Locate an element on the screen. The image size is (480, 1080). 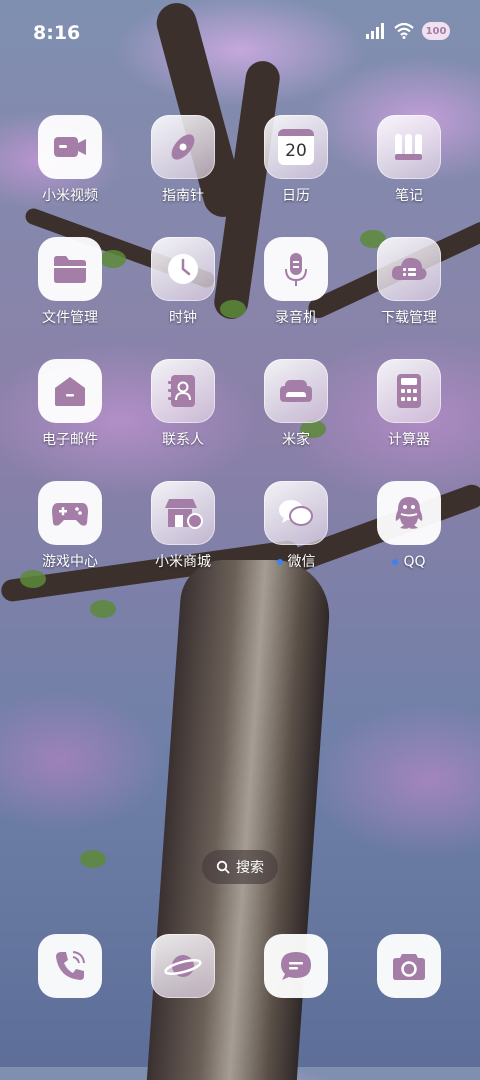
clock-icon is located at coordinates (183, 269).